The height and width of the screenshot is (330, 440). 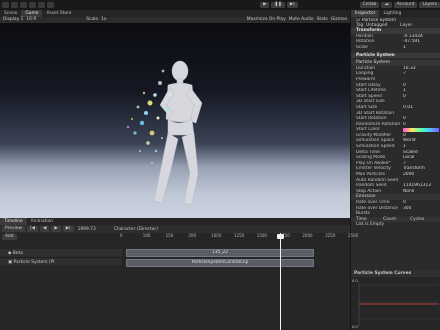 What do you see at coordinates (395, 55) in the screenshot?
I see `particle-system-component-header: Particle System` at bounding box center [395, 55].